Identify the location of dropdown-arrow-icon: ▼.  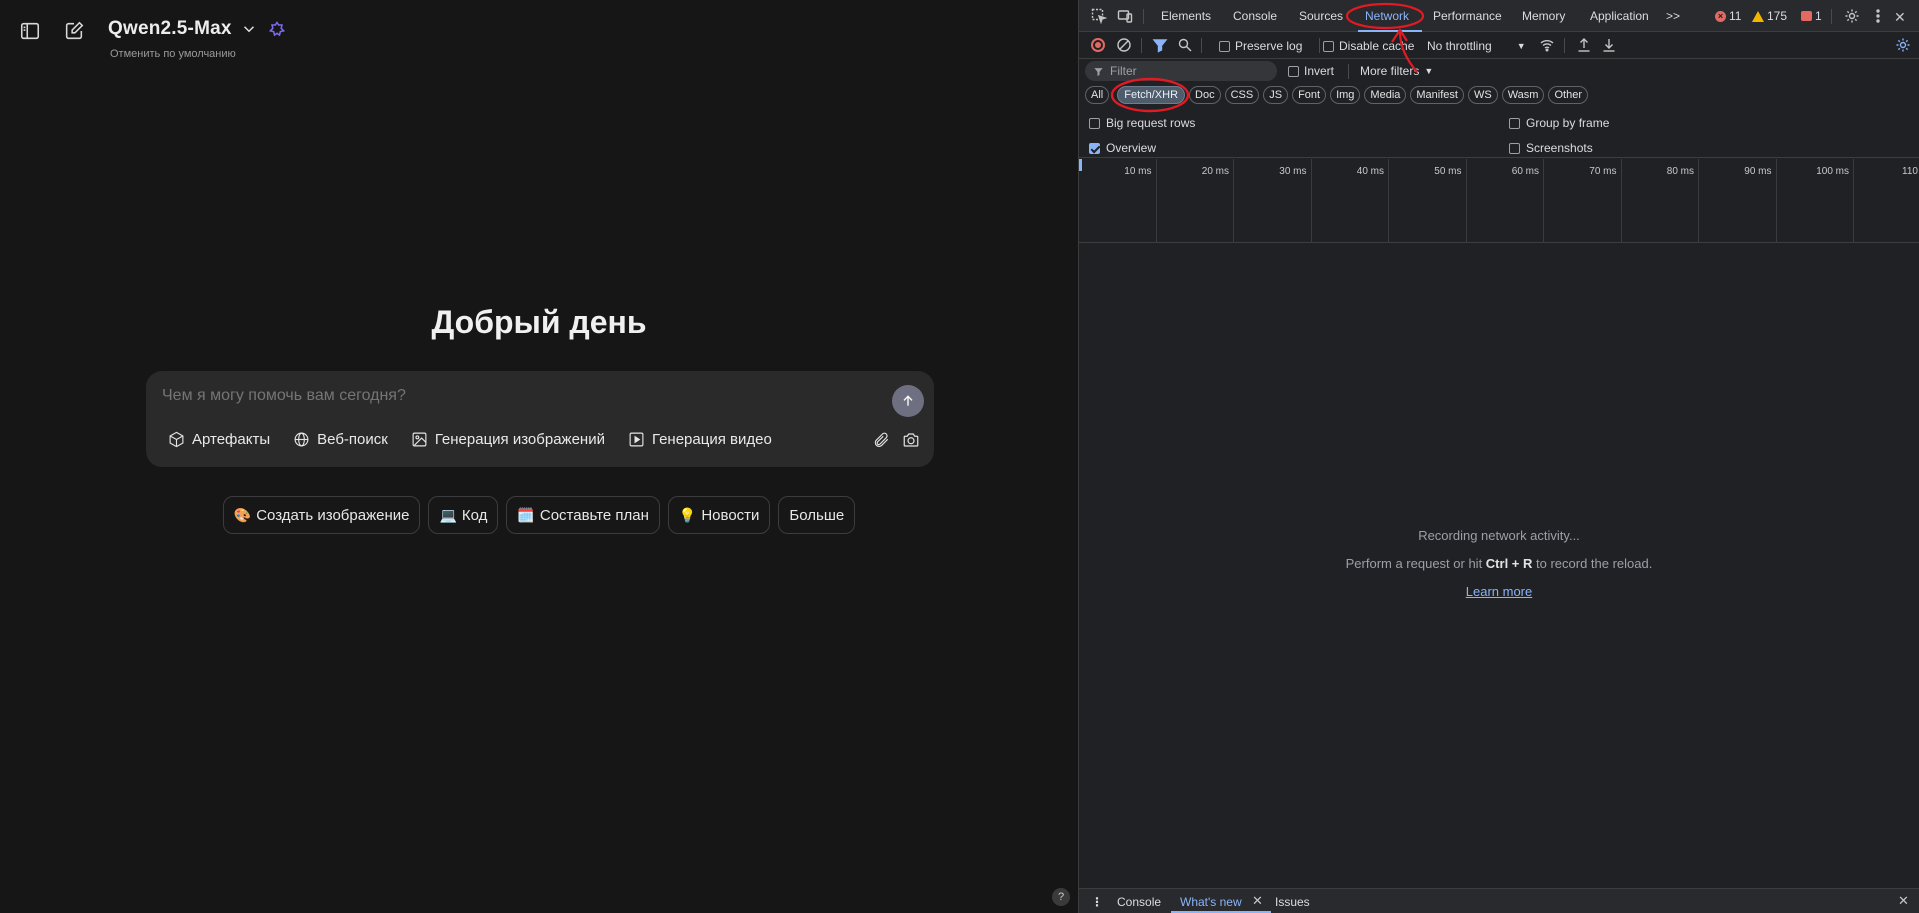
(1521, 46).